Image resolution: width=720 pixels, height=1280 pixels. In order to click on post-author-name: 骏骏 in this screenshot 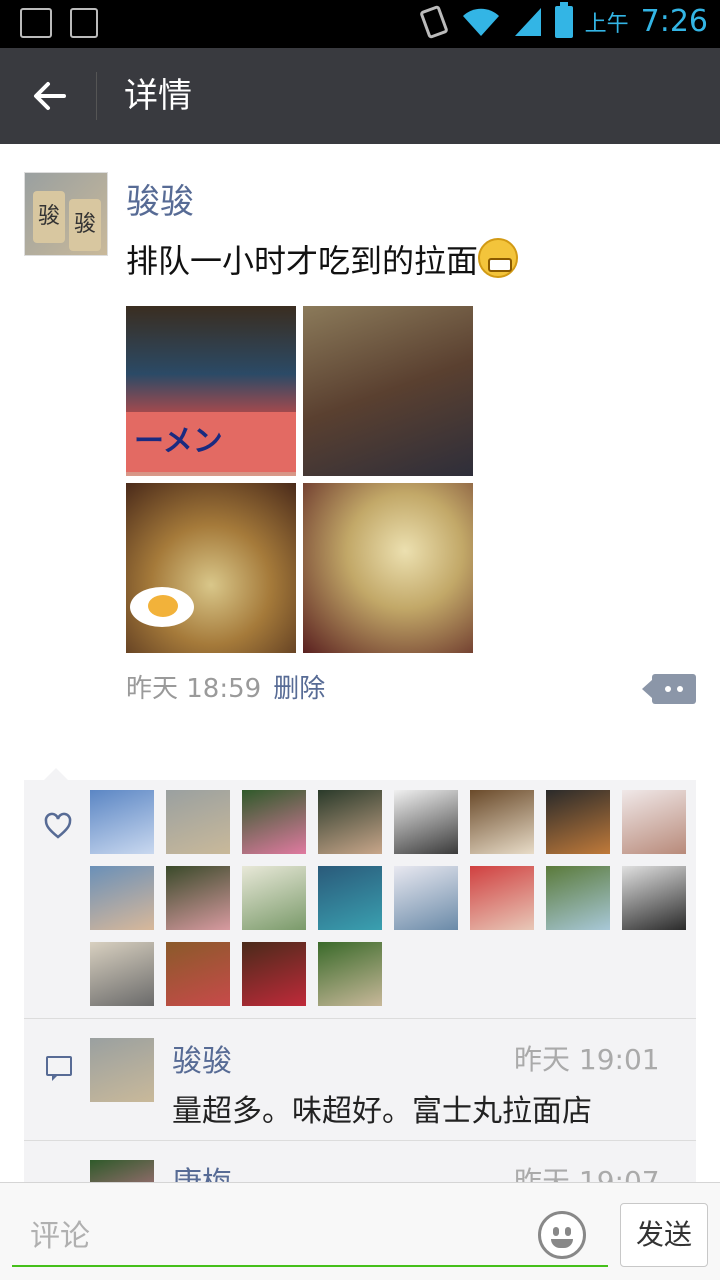, I will do `click(160, 198)`.